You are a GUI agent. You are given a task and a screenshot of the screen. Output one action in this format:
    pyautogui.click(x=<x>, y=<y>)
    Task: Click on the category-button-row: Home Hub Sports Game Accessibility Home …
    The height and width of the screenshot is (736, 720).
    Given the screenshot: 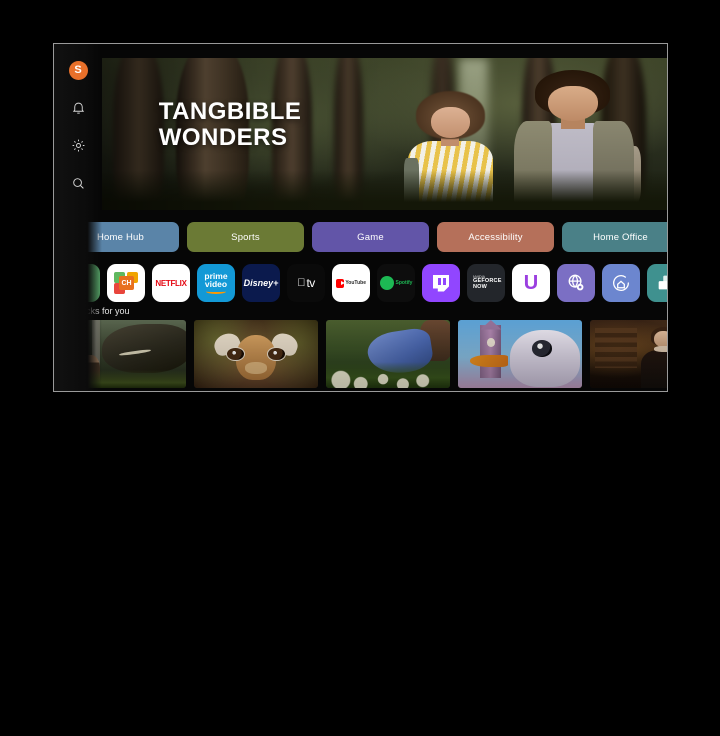 What is the action you would take?
    pyautogui.click(x=364, y=237)
    